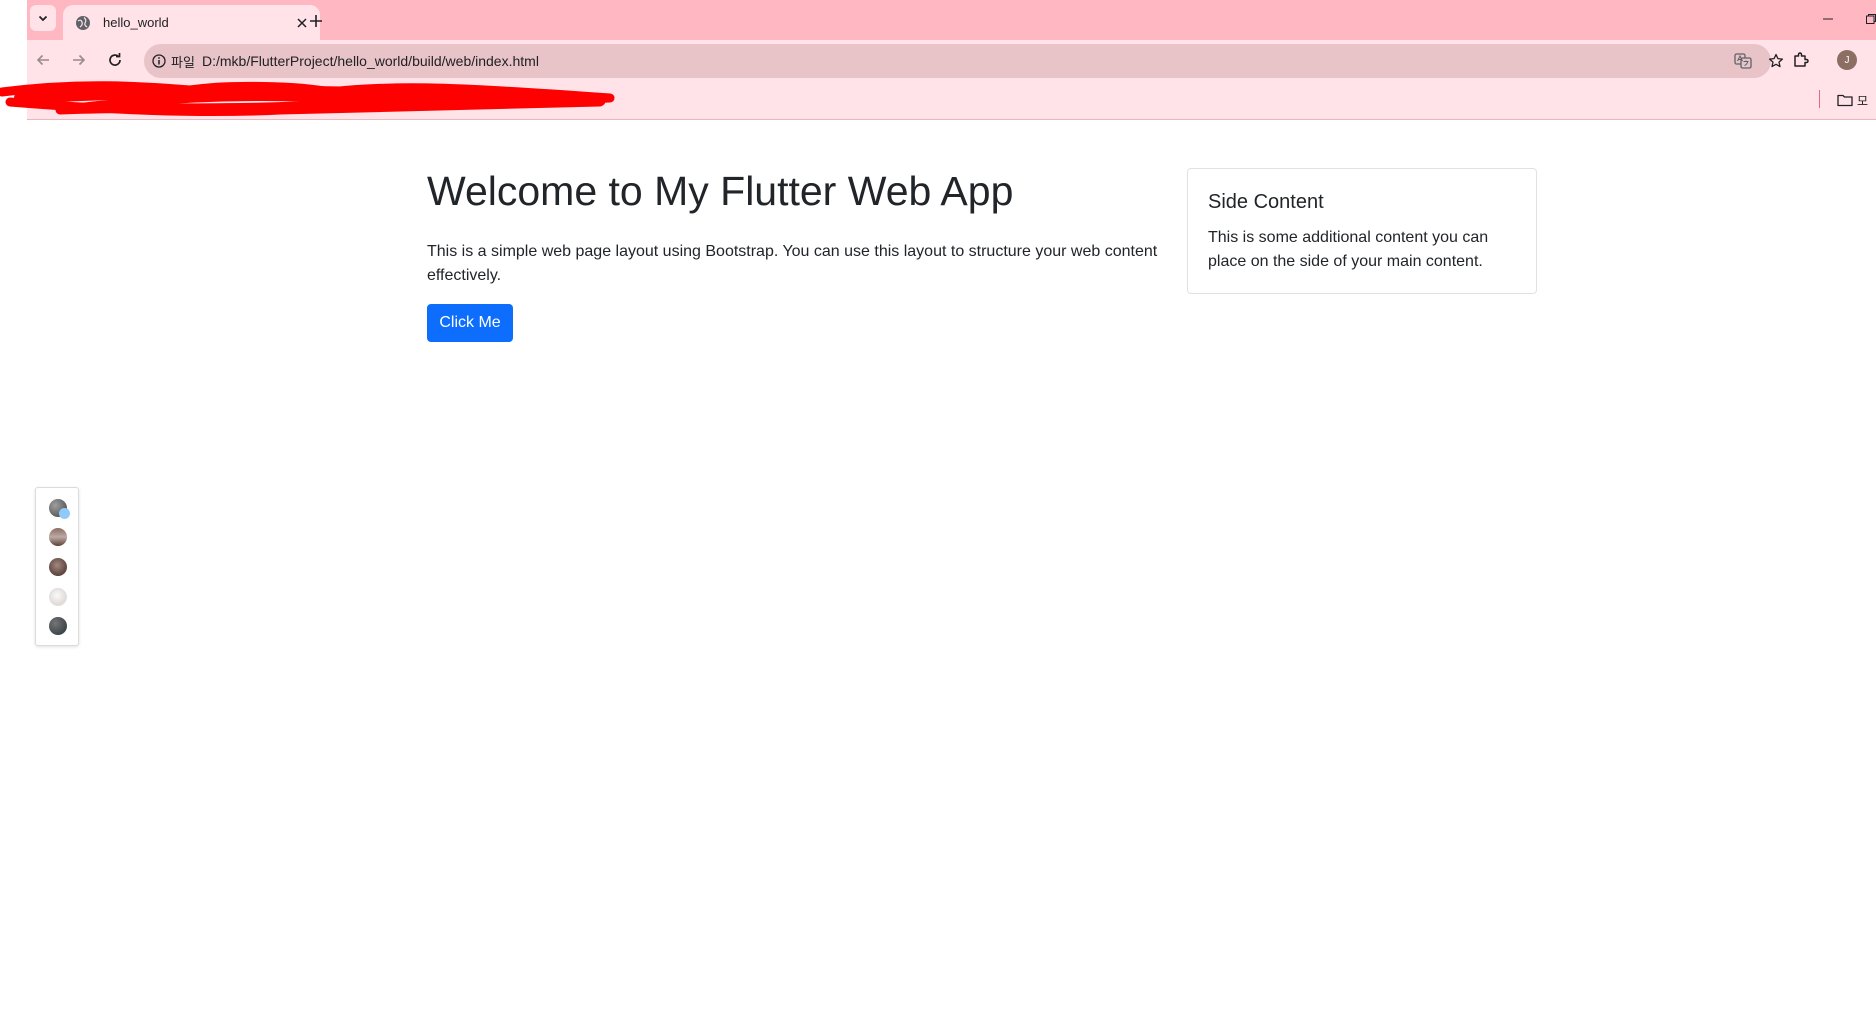  Describe the element at coordinates (1266, 202) in the screenshot. I see `side-card-title: Side Content` at that location.